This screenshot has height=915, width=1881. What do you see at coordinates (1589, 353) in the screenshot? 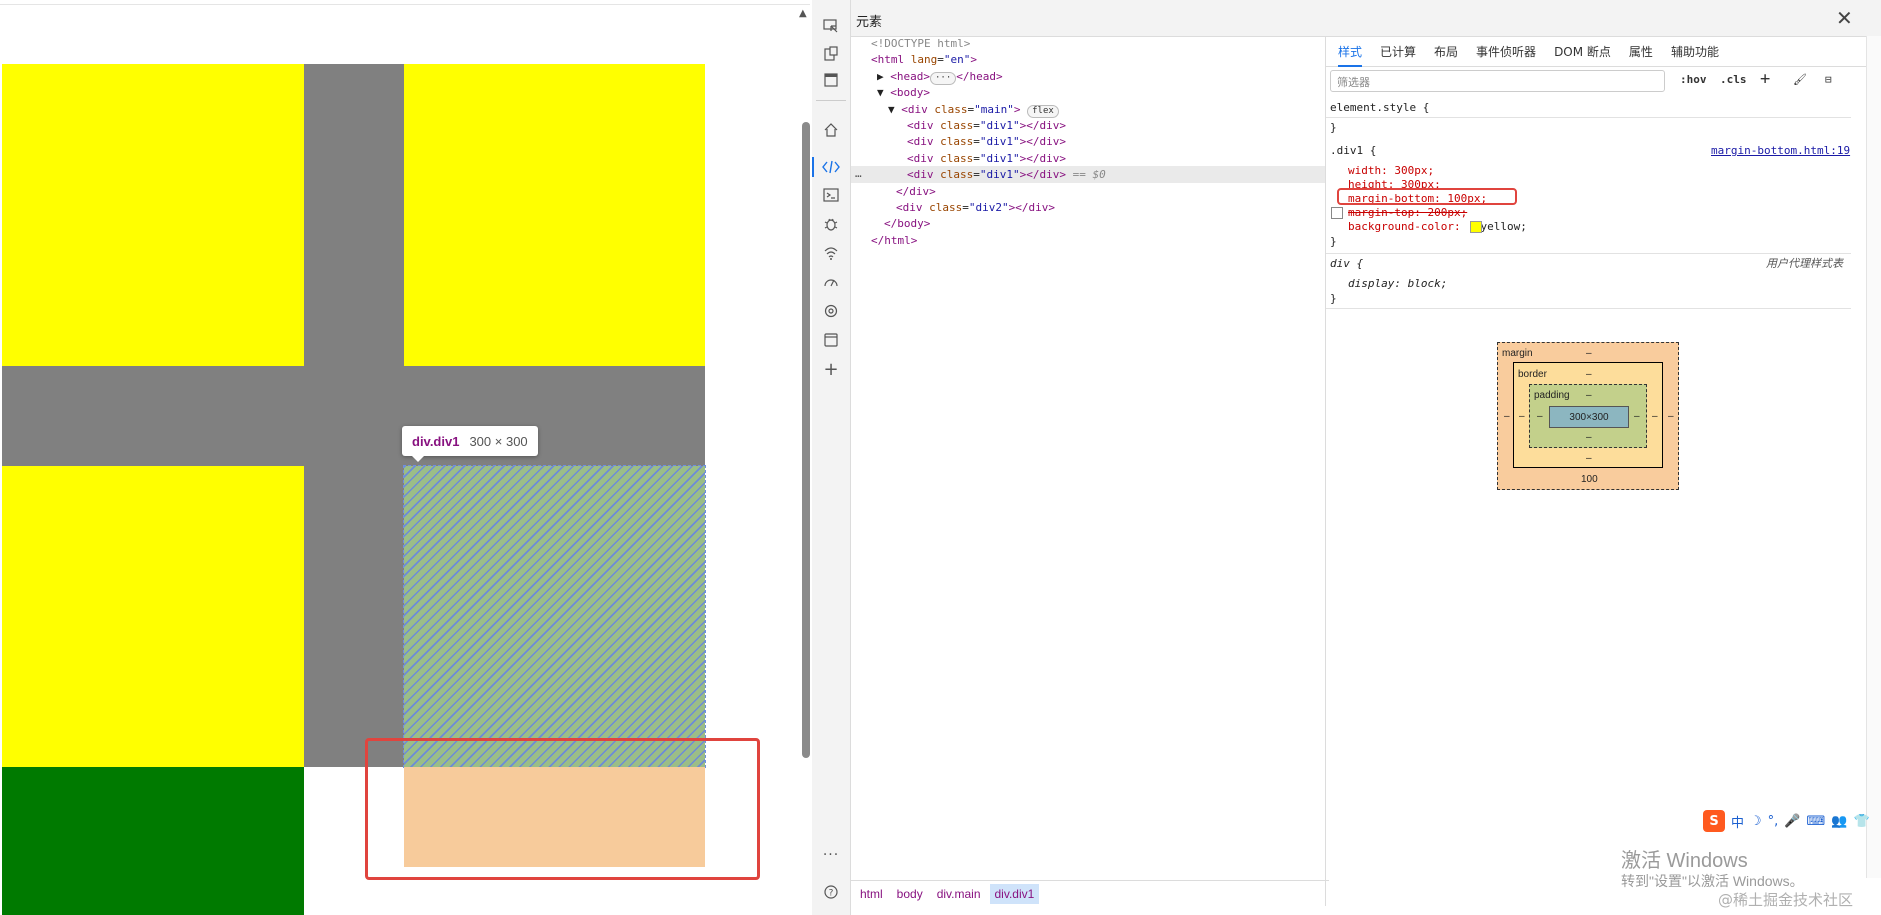
I see `margin-top-value: –` at bounding box center [1589, 353].